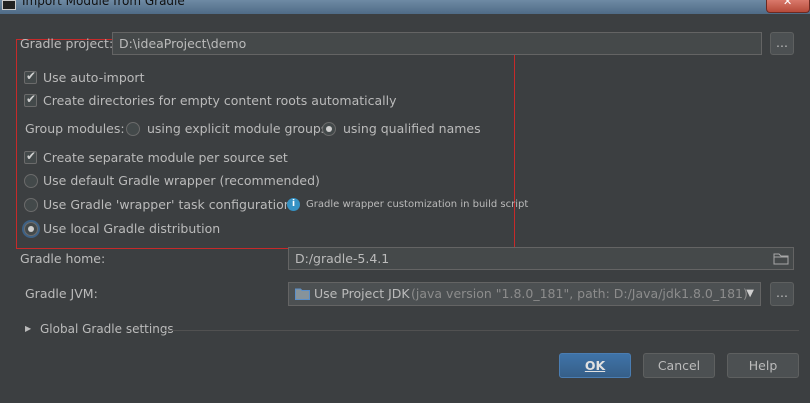 The image size is (810, 403). I want to click on ok-button: OK, so click(595, 365).